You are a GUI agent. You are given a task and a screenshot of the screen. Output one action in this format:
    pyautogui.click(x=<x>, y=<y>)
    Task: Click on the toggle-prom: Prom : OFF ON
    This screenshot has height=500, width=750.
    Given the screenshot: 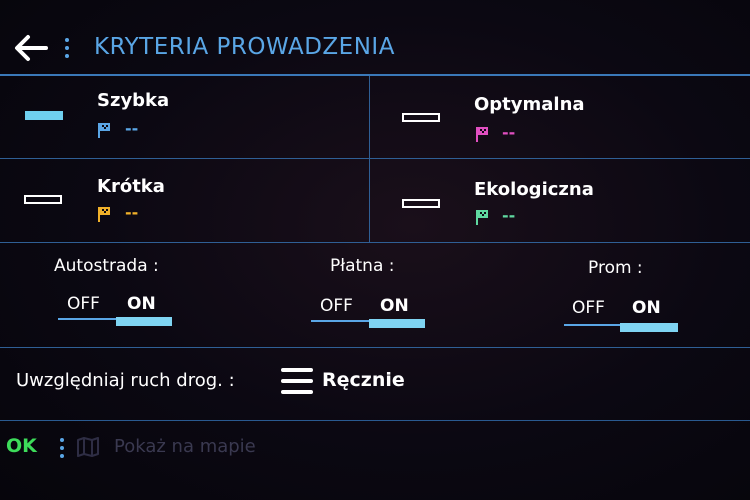 What is the action you would take?
    pyautogui.click(x=627, y=298)
    